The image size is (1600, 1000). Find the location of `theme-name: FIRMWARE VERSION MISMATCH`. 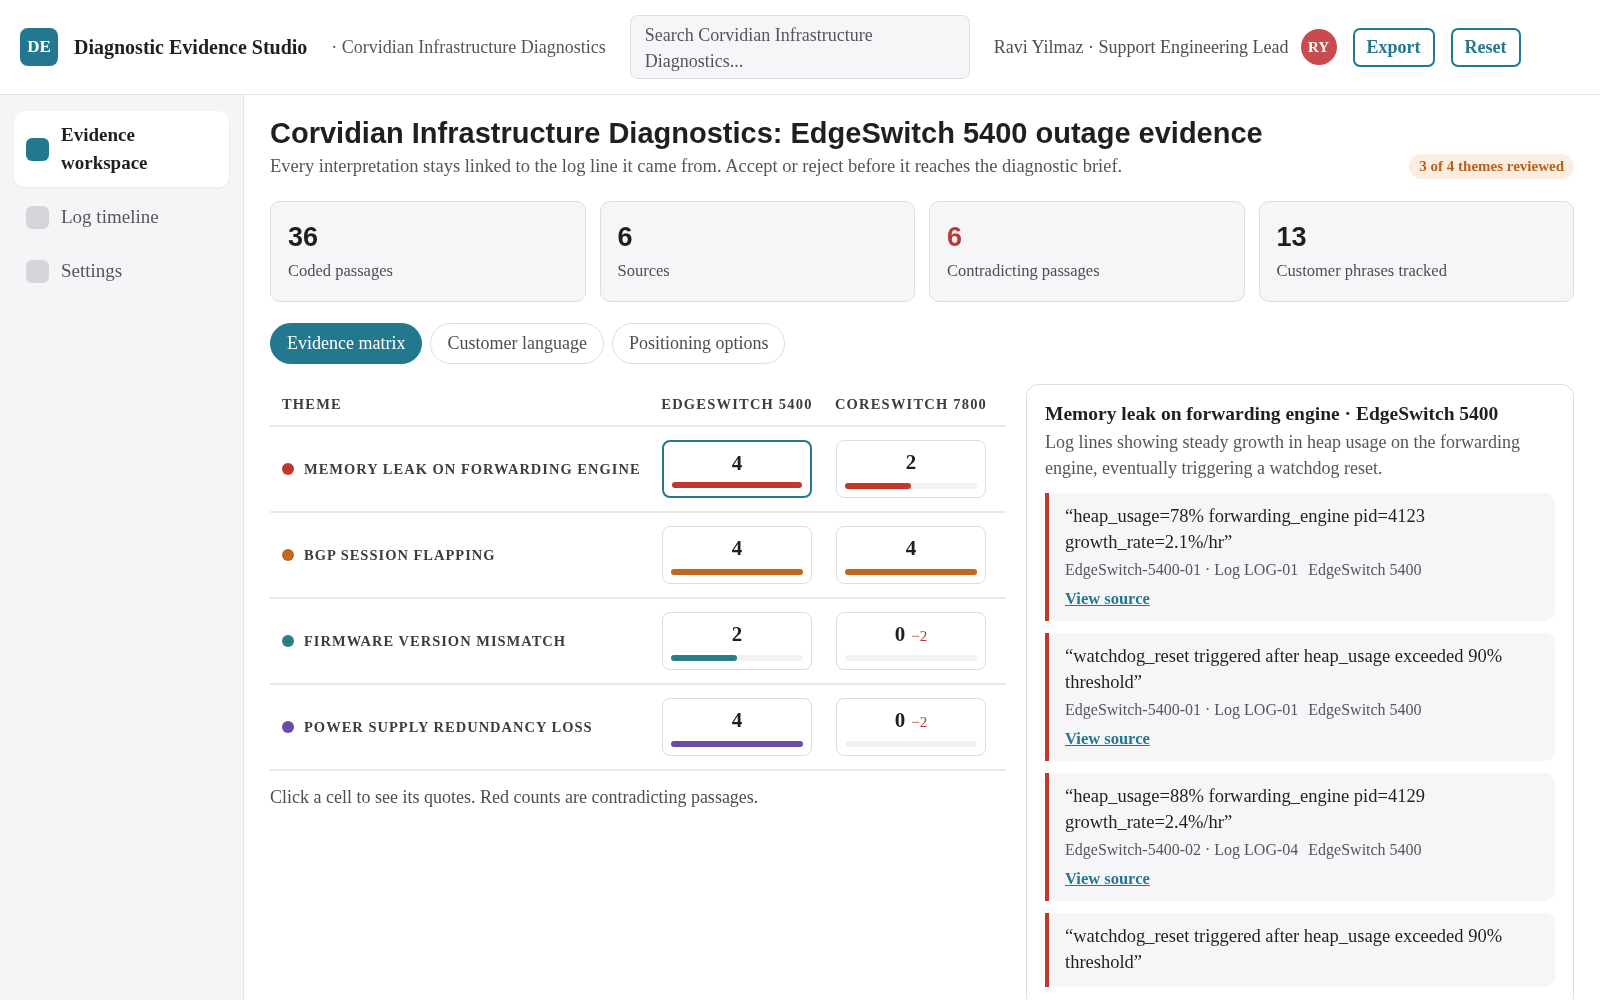

theme-name: FIRMWARE VERSION MISMATCH is located at coordinates (435, 641).